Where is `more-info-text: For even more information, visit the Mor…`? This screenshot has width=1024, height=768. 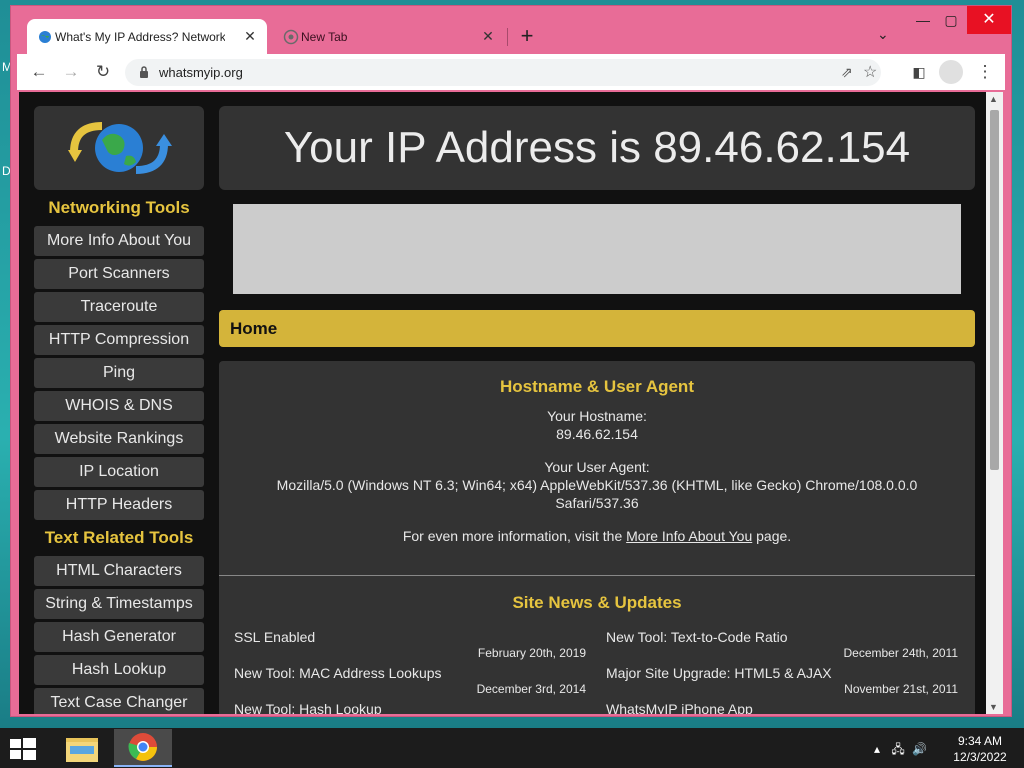 more-info-text: For even more information, visit the Mor… is located at coordinates (597, 536).